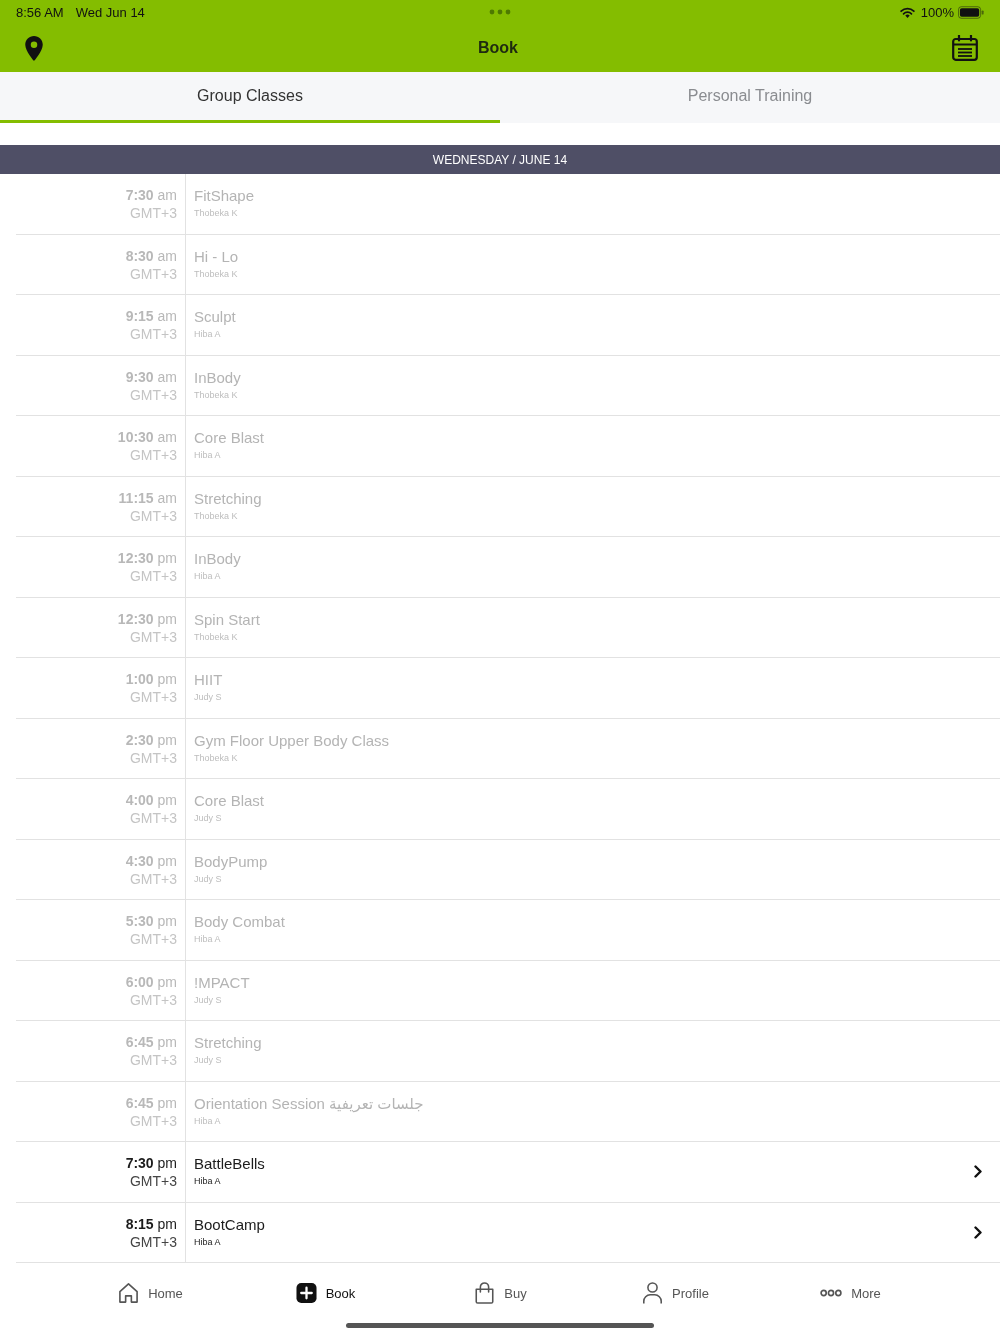  Describe the element at coordinates (151, 316) in the screenshot. I see `class-time: 9:15 am` at that location.